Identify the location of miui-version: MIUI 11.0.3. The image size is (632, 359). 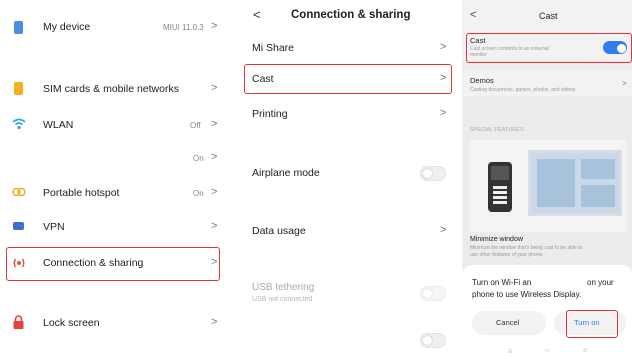
(183, 27).